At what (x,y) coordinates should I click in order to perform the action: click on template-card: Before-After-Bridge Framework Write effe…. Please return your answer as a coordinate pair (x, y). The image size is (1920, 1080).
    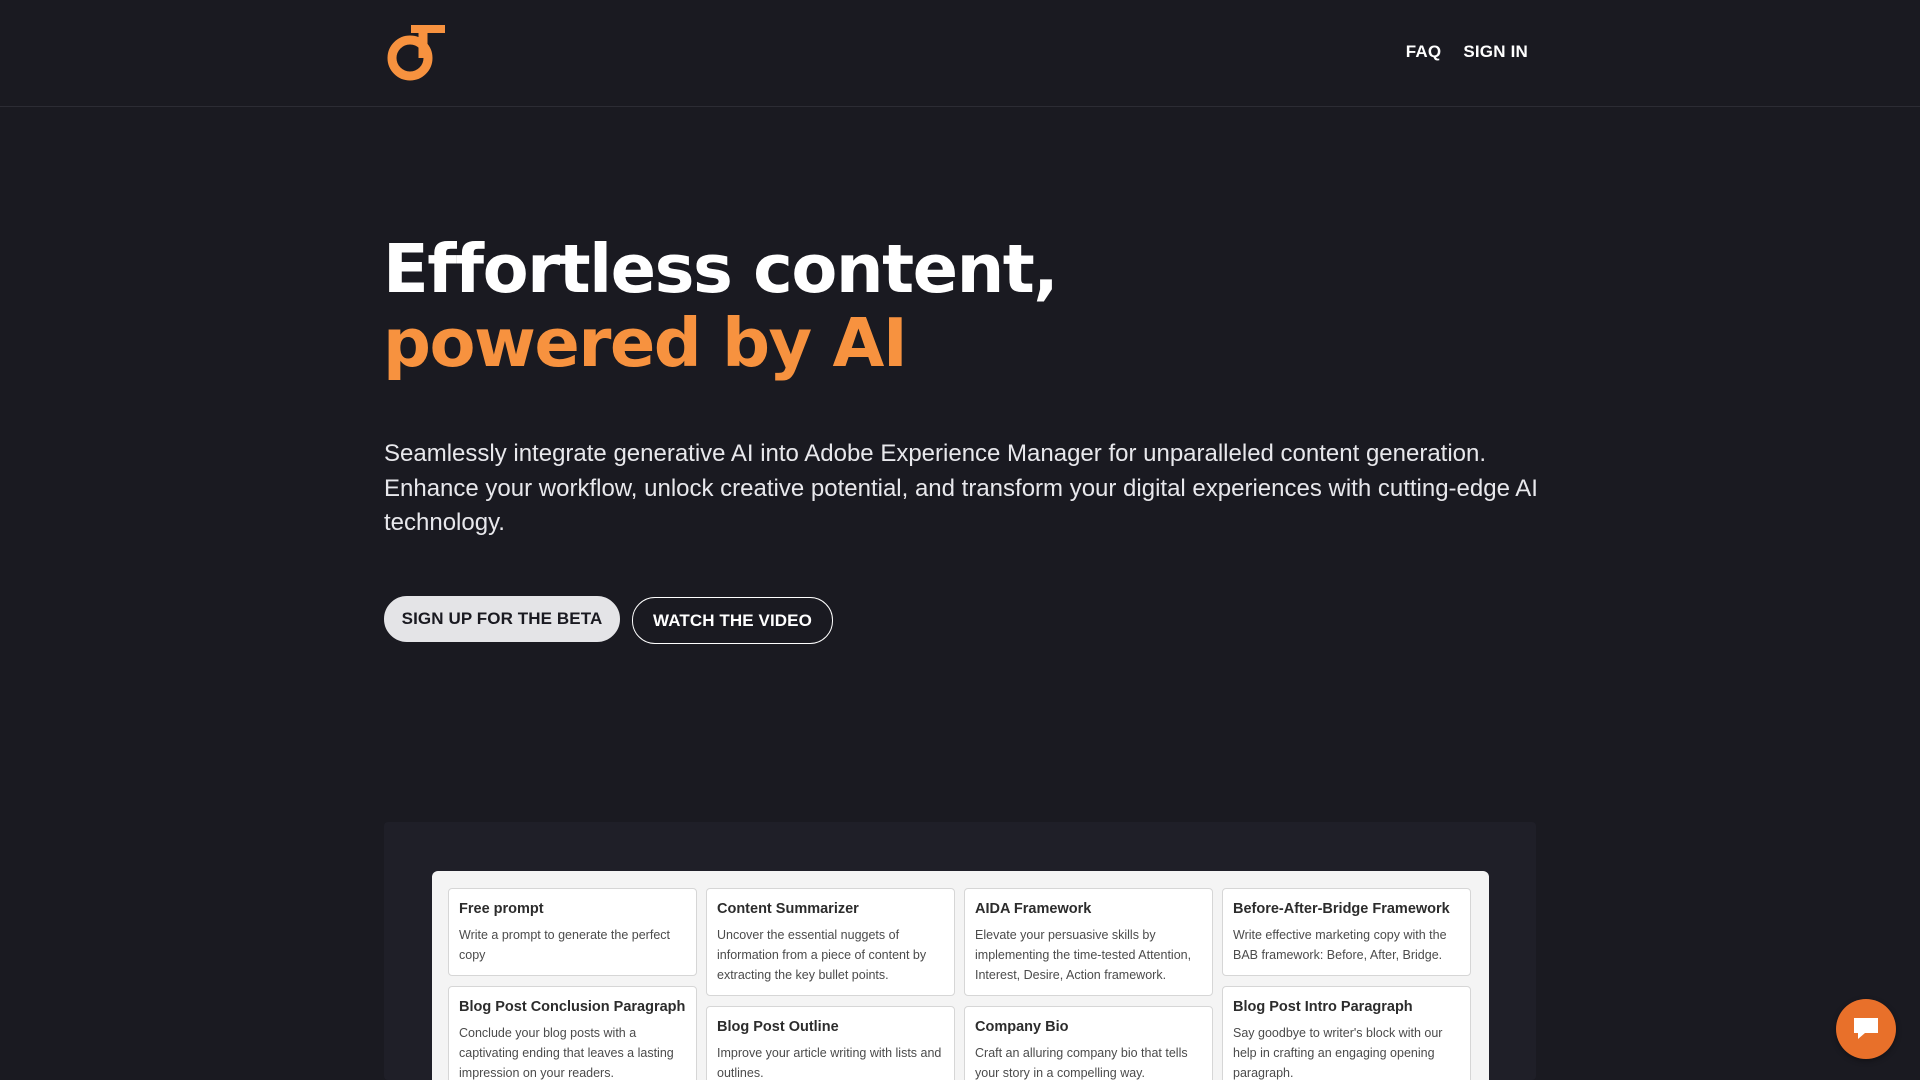
    Looking at the image, I should click on (1346, 932).